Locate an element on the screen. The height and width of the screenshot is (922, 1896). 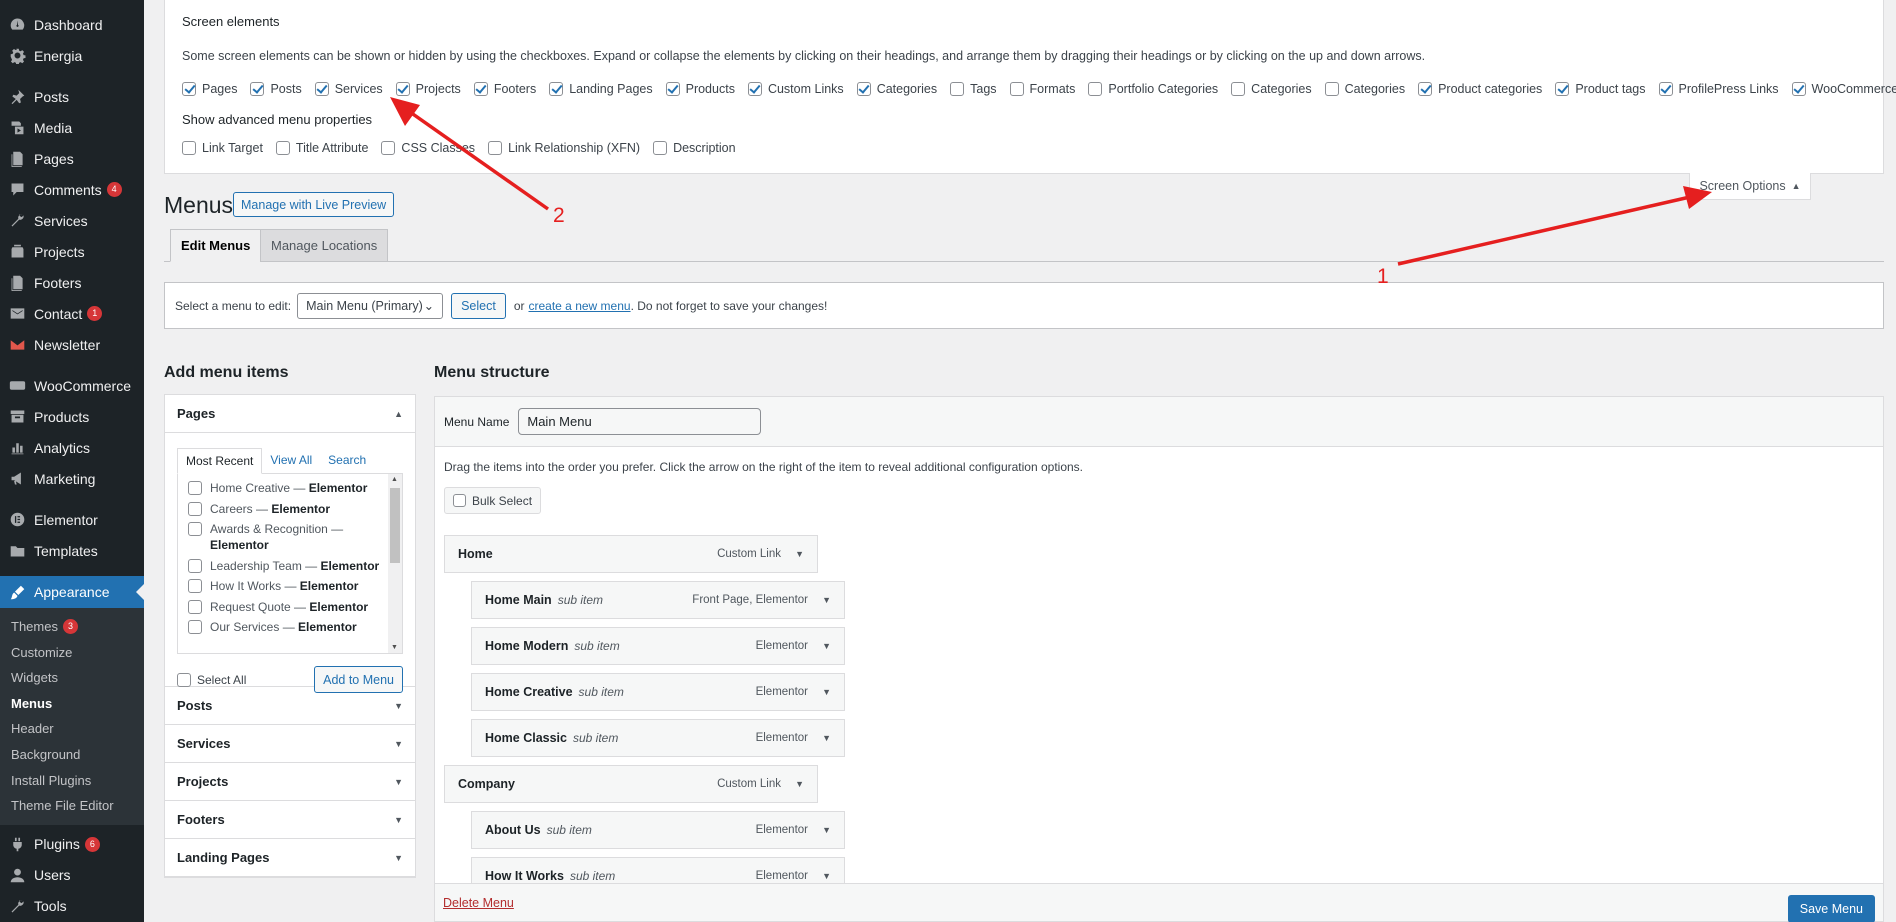
live-preview-button: Manage with Live Preview is located at coordinates (314, 204).